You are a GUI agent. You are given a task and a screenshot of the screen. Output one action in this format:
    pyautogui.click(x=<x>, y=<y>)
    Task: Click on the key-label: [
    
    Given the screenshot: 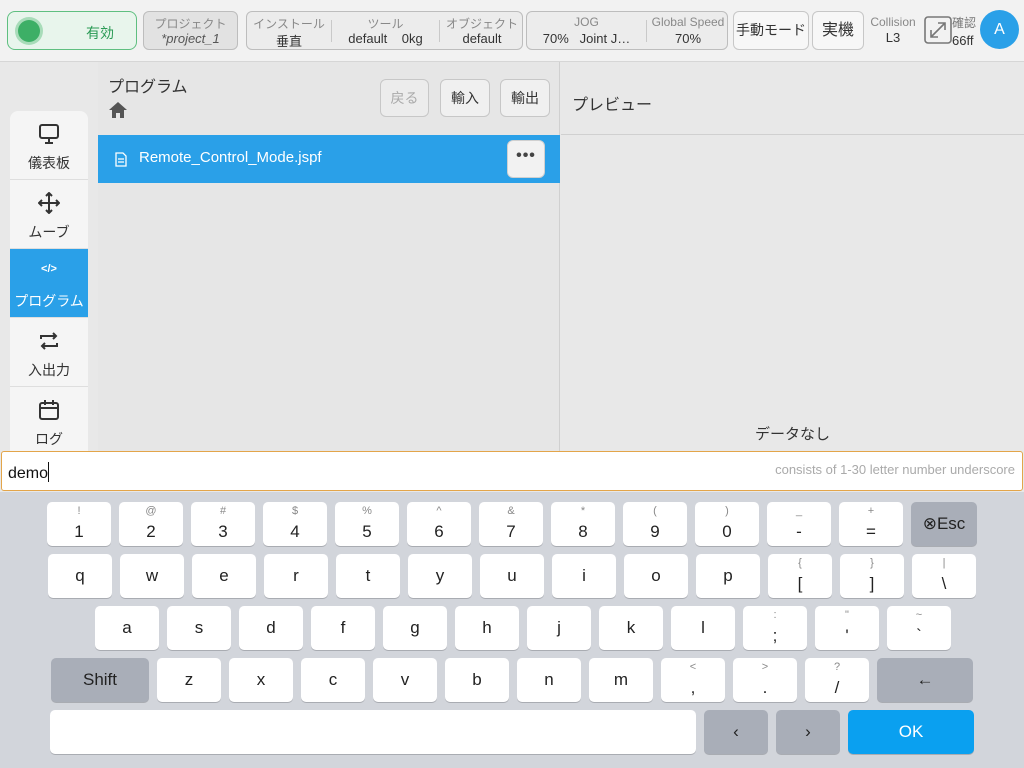 What is the action you would take?
    pyautogui.click(x=800, y=583)
    